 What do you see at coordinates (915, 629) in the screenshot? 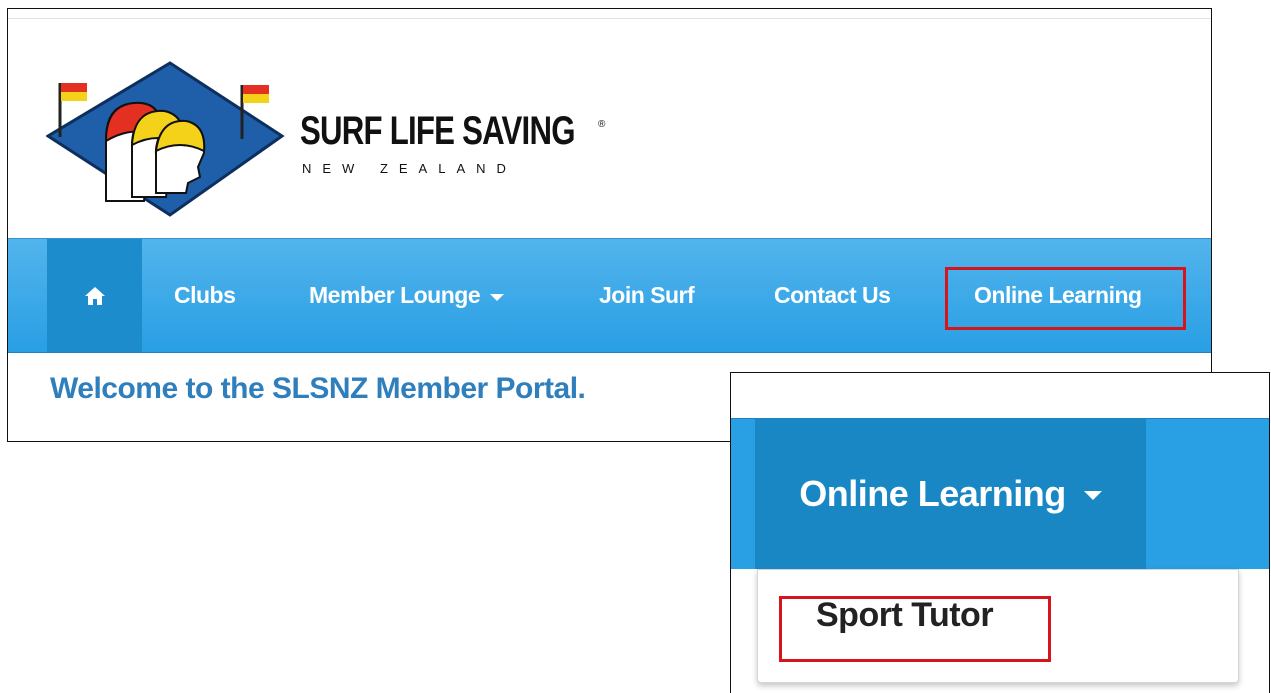
I see `highlight-sport-tutor` at bounding box center [915, 629].